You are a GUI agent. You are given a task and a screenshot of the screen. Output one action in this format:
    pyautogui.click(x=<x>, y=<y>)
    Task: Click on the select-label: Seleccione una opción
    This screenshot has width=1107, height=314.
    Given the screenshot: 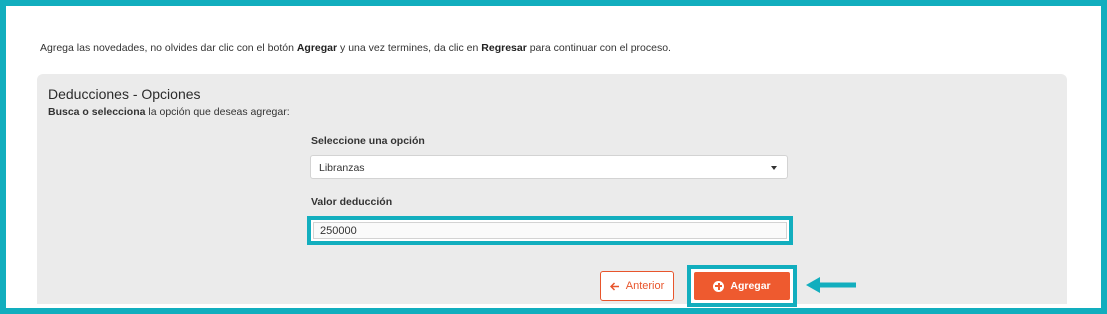 What is the action you would take?
    pyautogui.click(x=368, y=141)
    